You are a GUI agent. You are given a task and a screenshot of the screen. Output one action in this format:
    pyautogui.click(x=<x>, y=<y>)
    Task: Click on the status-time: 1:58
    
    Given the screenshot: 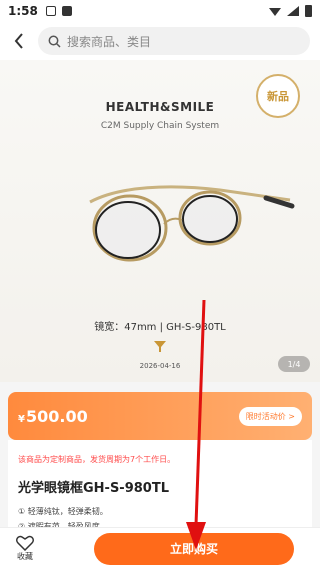 What is the action you would take?
    pyautogui.click(x=23, y=11)
    